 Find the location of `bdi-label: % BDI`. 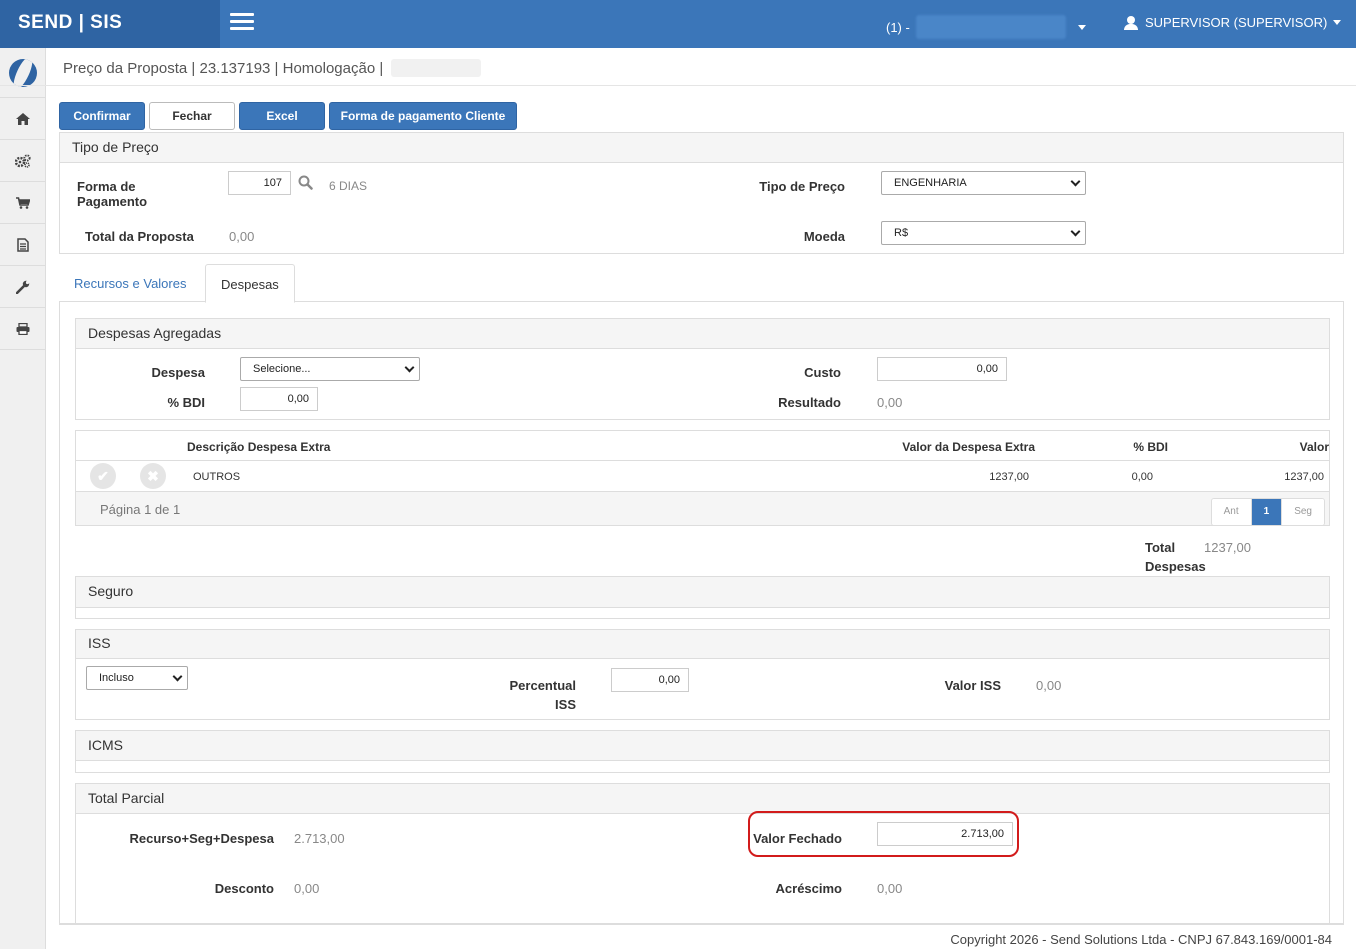

bdi-label: % BDI is located at coordinates (186, 402).